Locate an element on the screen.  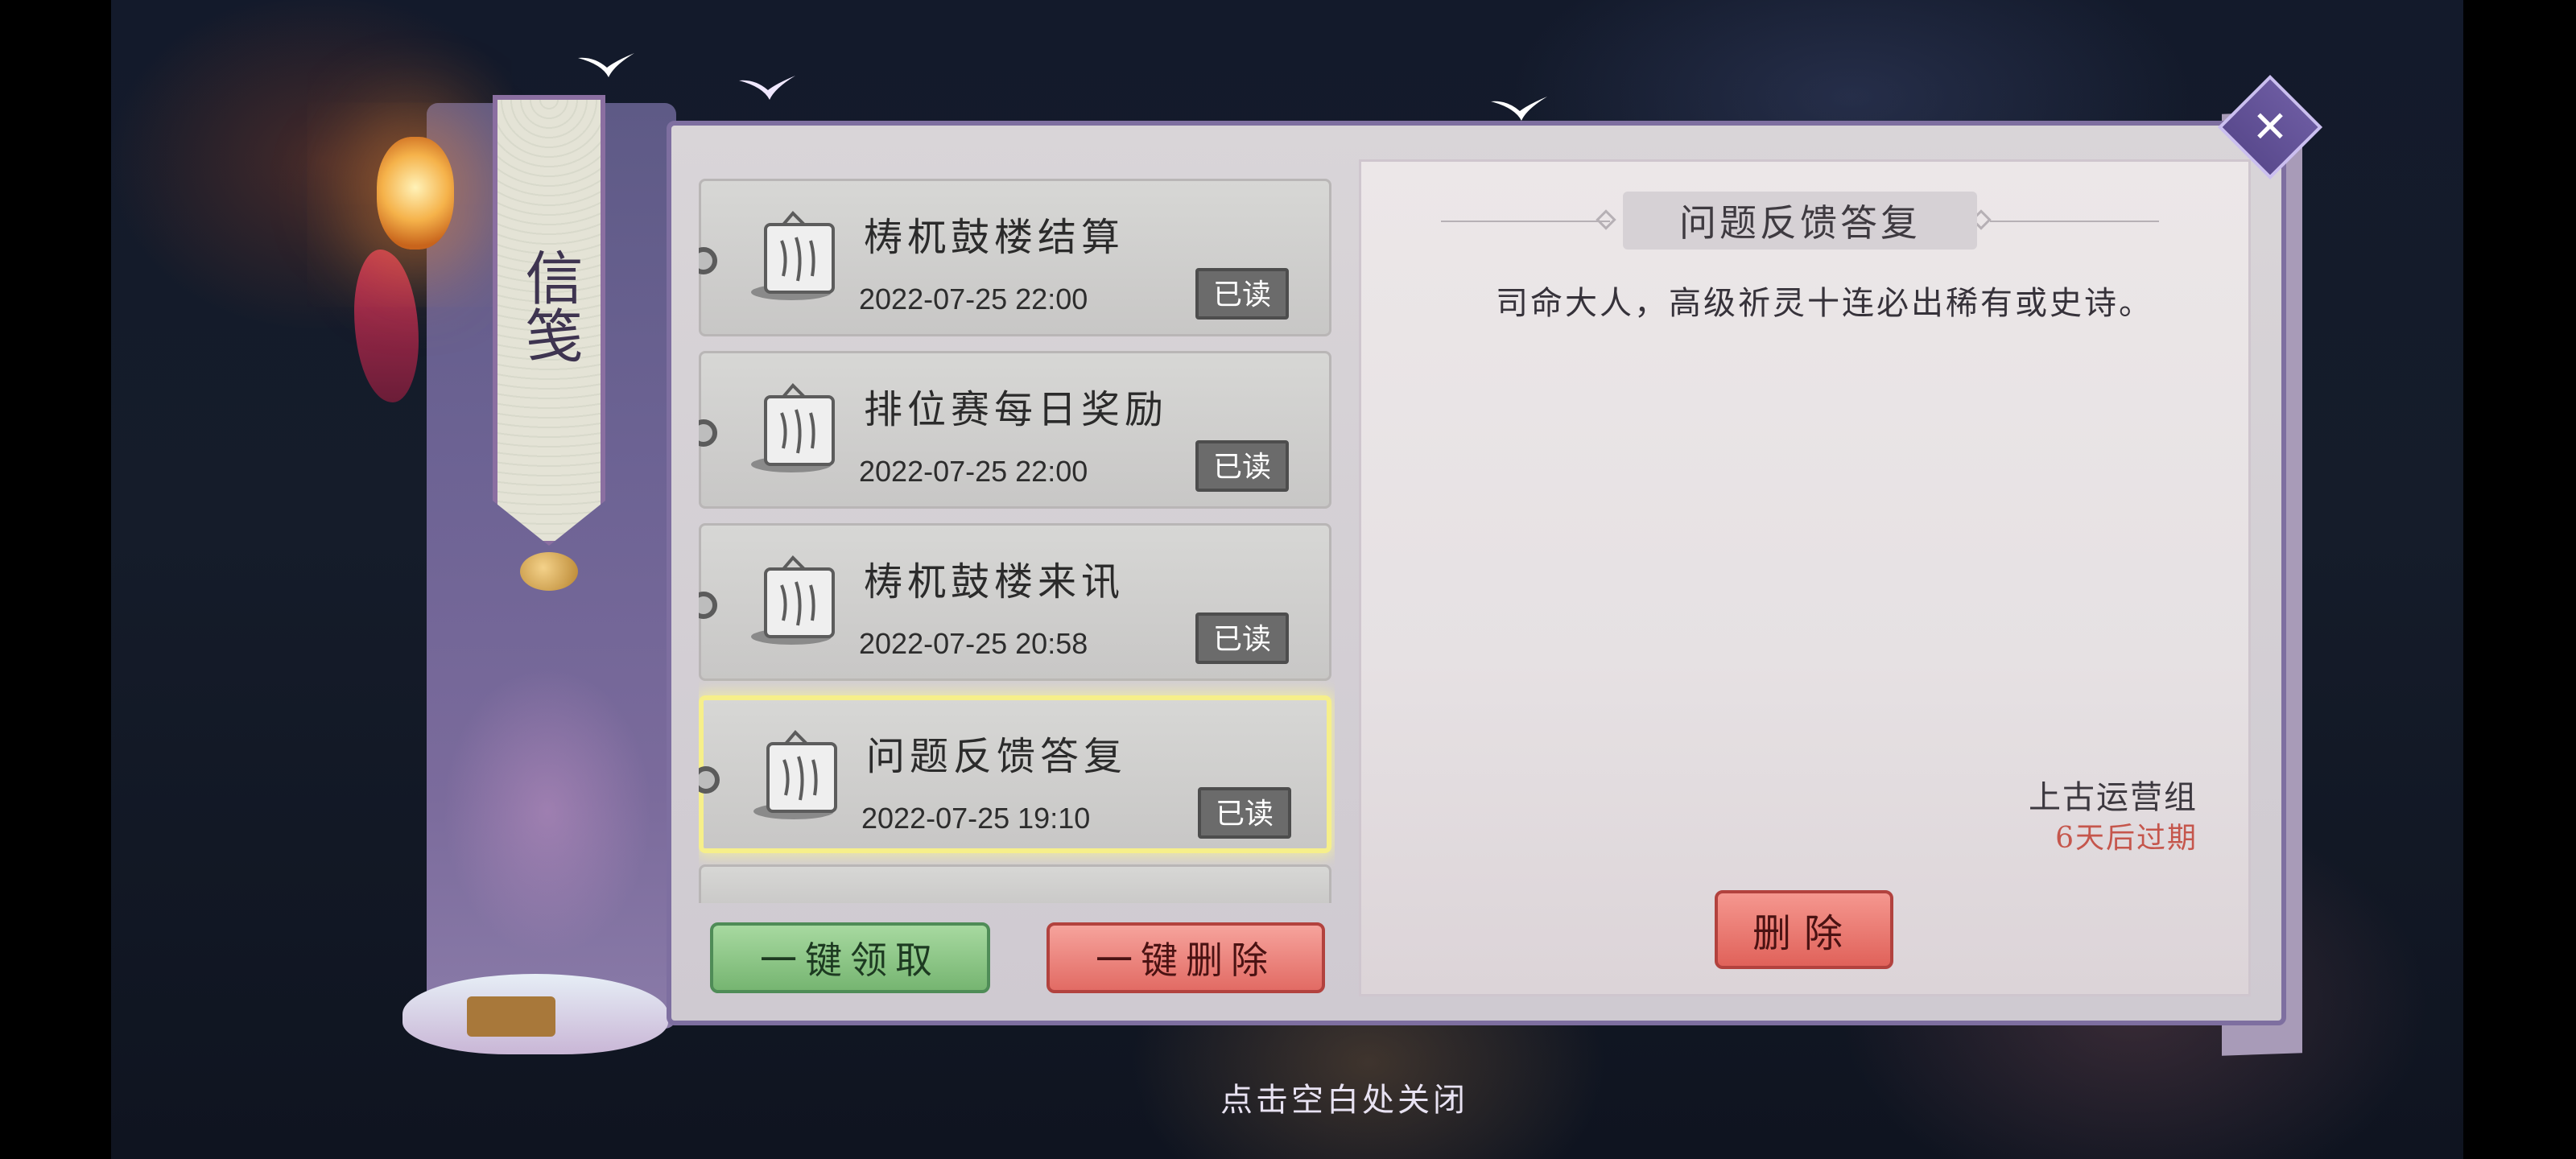
mail-item-partial is located at coordinates (1015, 883).